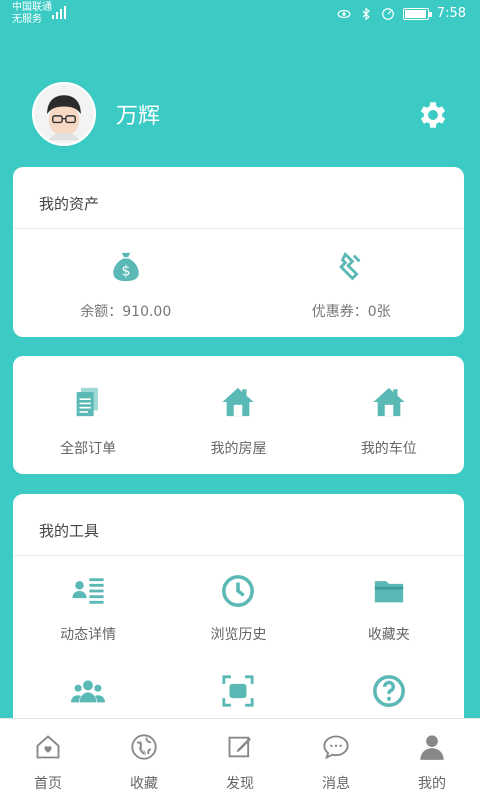 The image size is (480, 800). I want to click on carrier-info: 中国联通 无服务, so click(32, 14).